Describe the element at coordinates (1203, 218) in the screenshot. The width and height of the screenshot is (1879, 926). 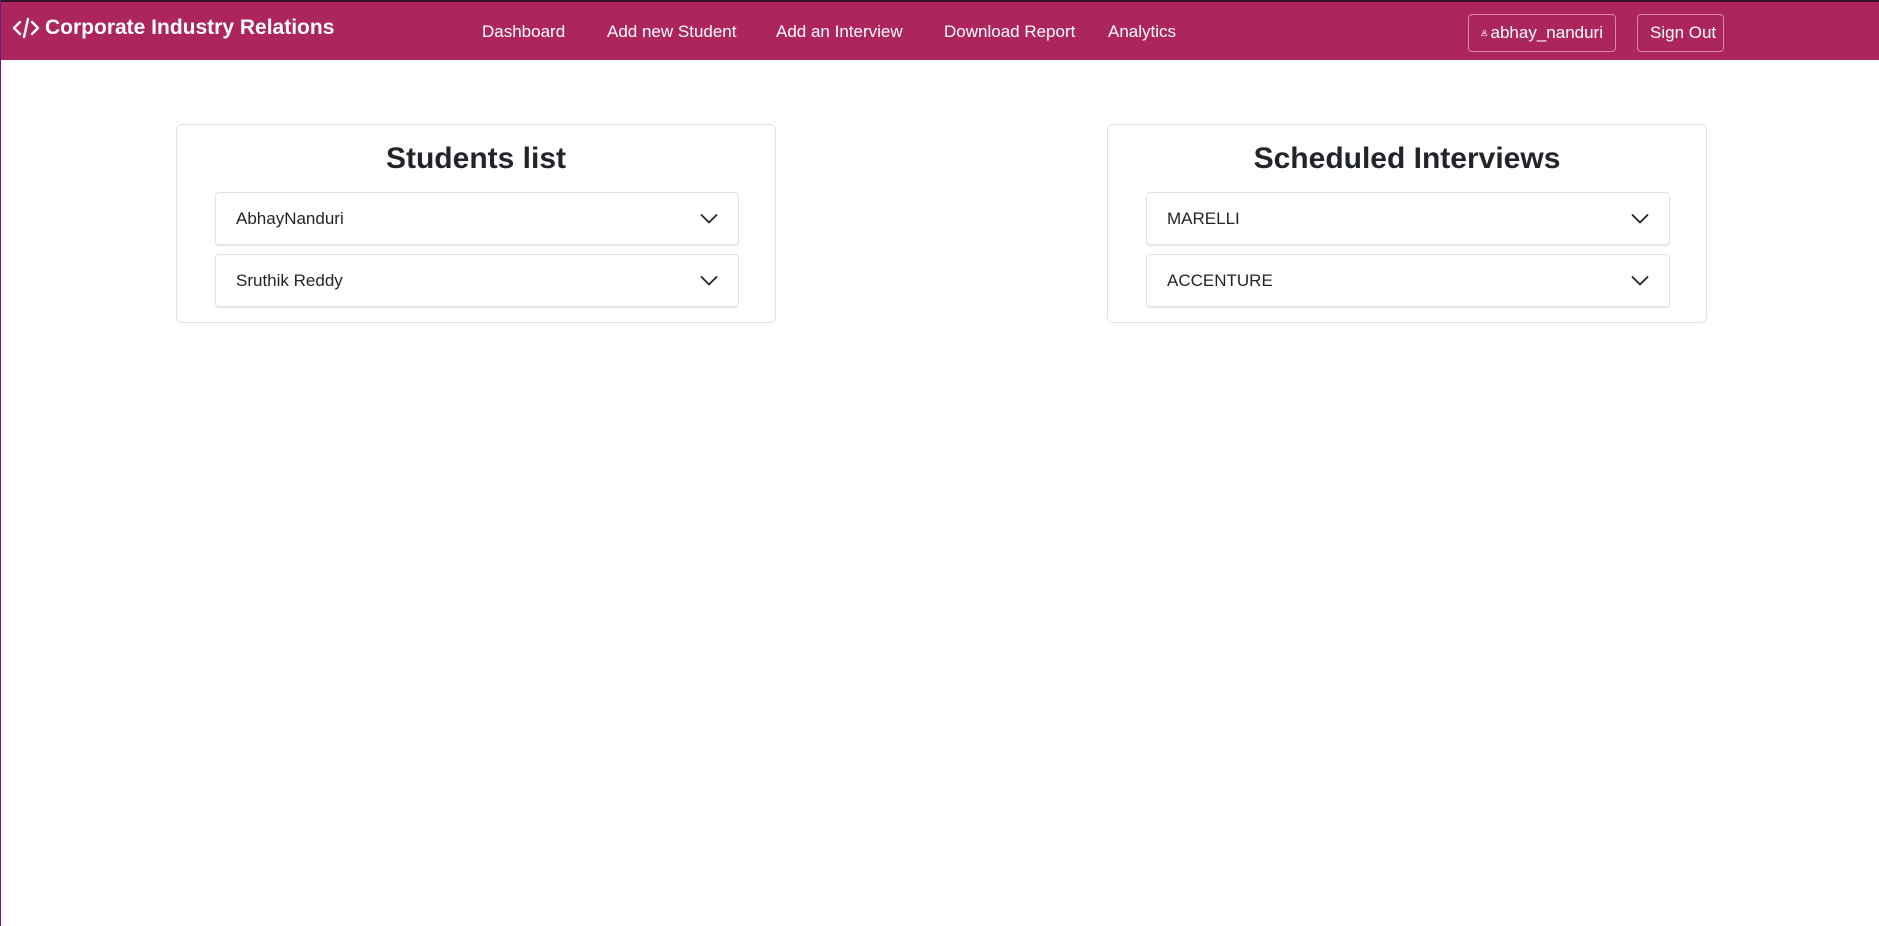
I see `company-name: MARELLI` at that location.